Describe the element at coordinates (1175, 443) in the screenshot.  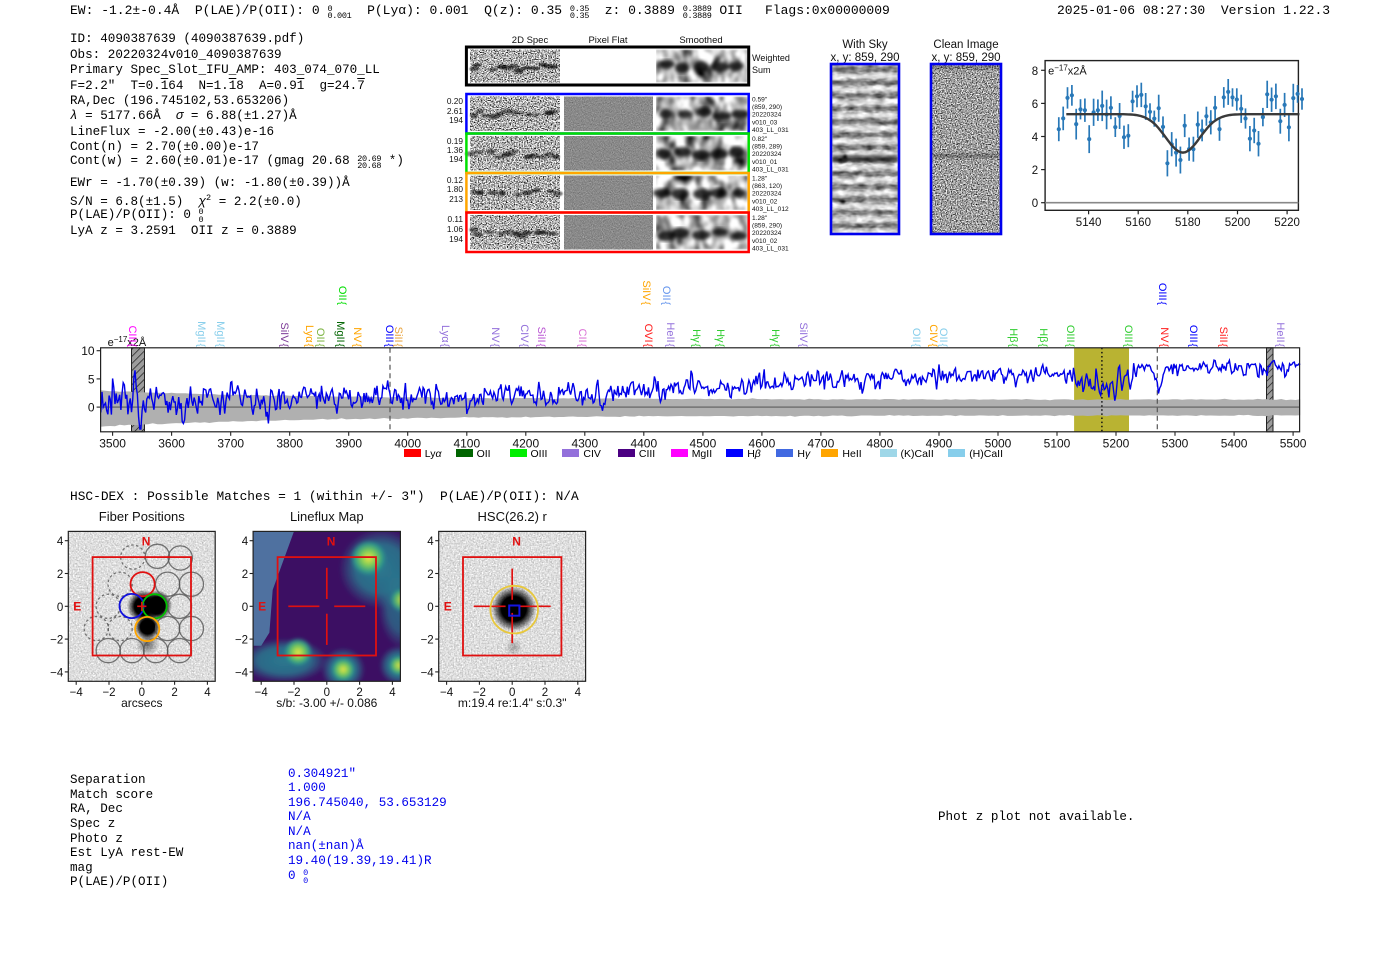
I see `svg-text: 5300` at that location.